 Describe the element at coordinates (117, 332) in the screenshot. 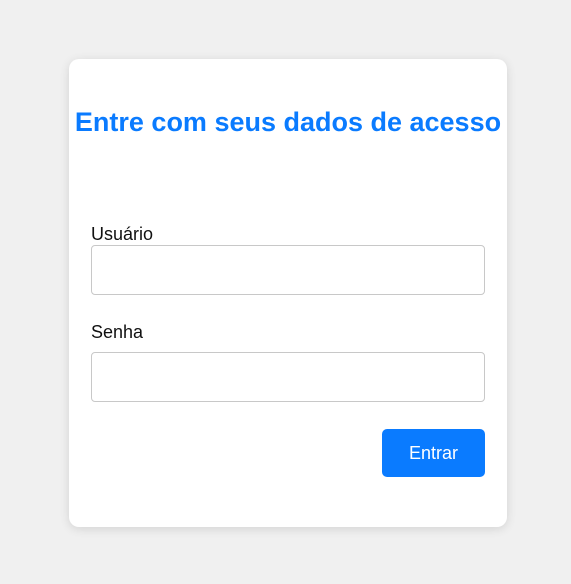

I see `password-label: Senha` at that location.